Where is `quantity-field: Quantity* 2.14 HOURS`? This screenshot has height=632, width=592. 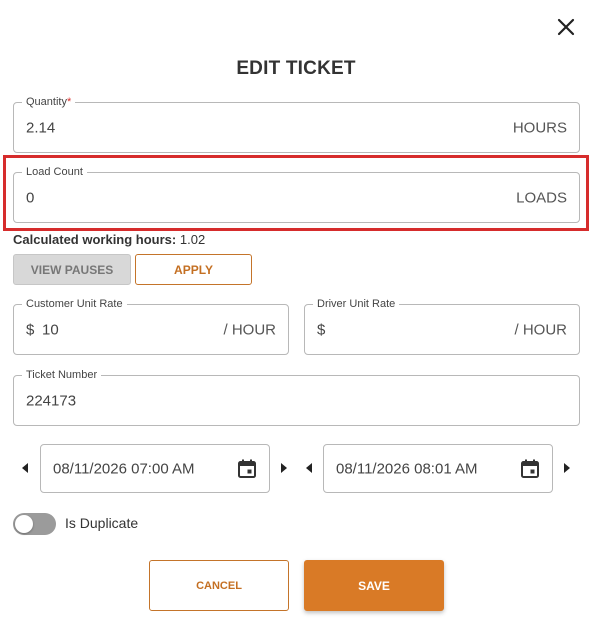 quantity-field: Quantity* 2.14 HOURS is located at coordinates (296, 124).